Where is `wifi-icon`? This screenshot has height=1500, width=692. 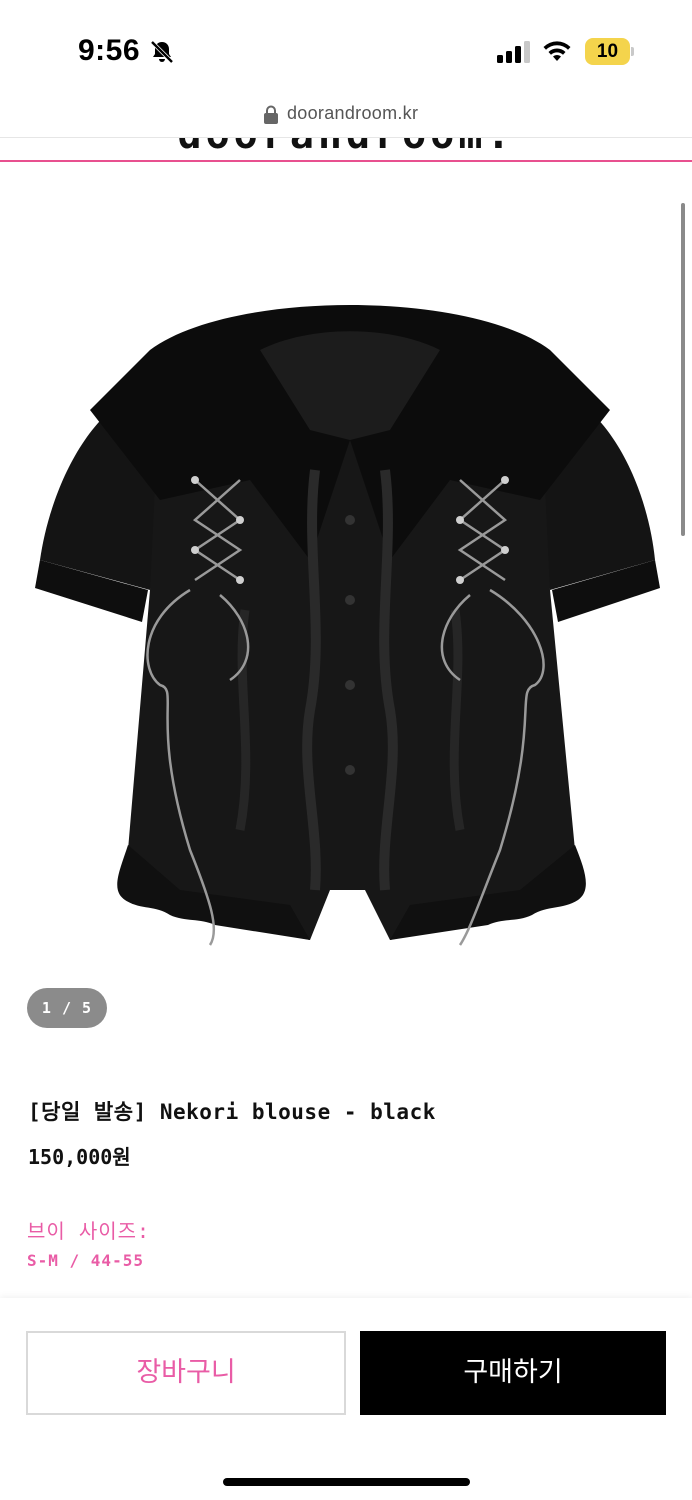 wifi-icon is located at coordinates (557, 51).